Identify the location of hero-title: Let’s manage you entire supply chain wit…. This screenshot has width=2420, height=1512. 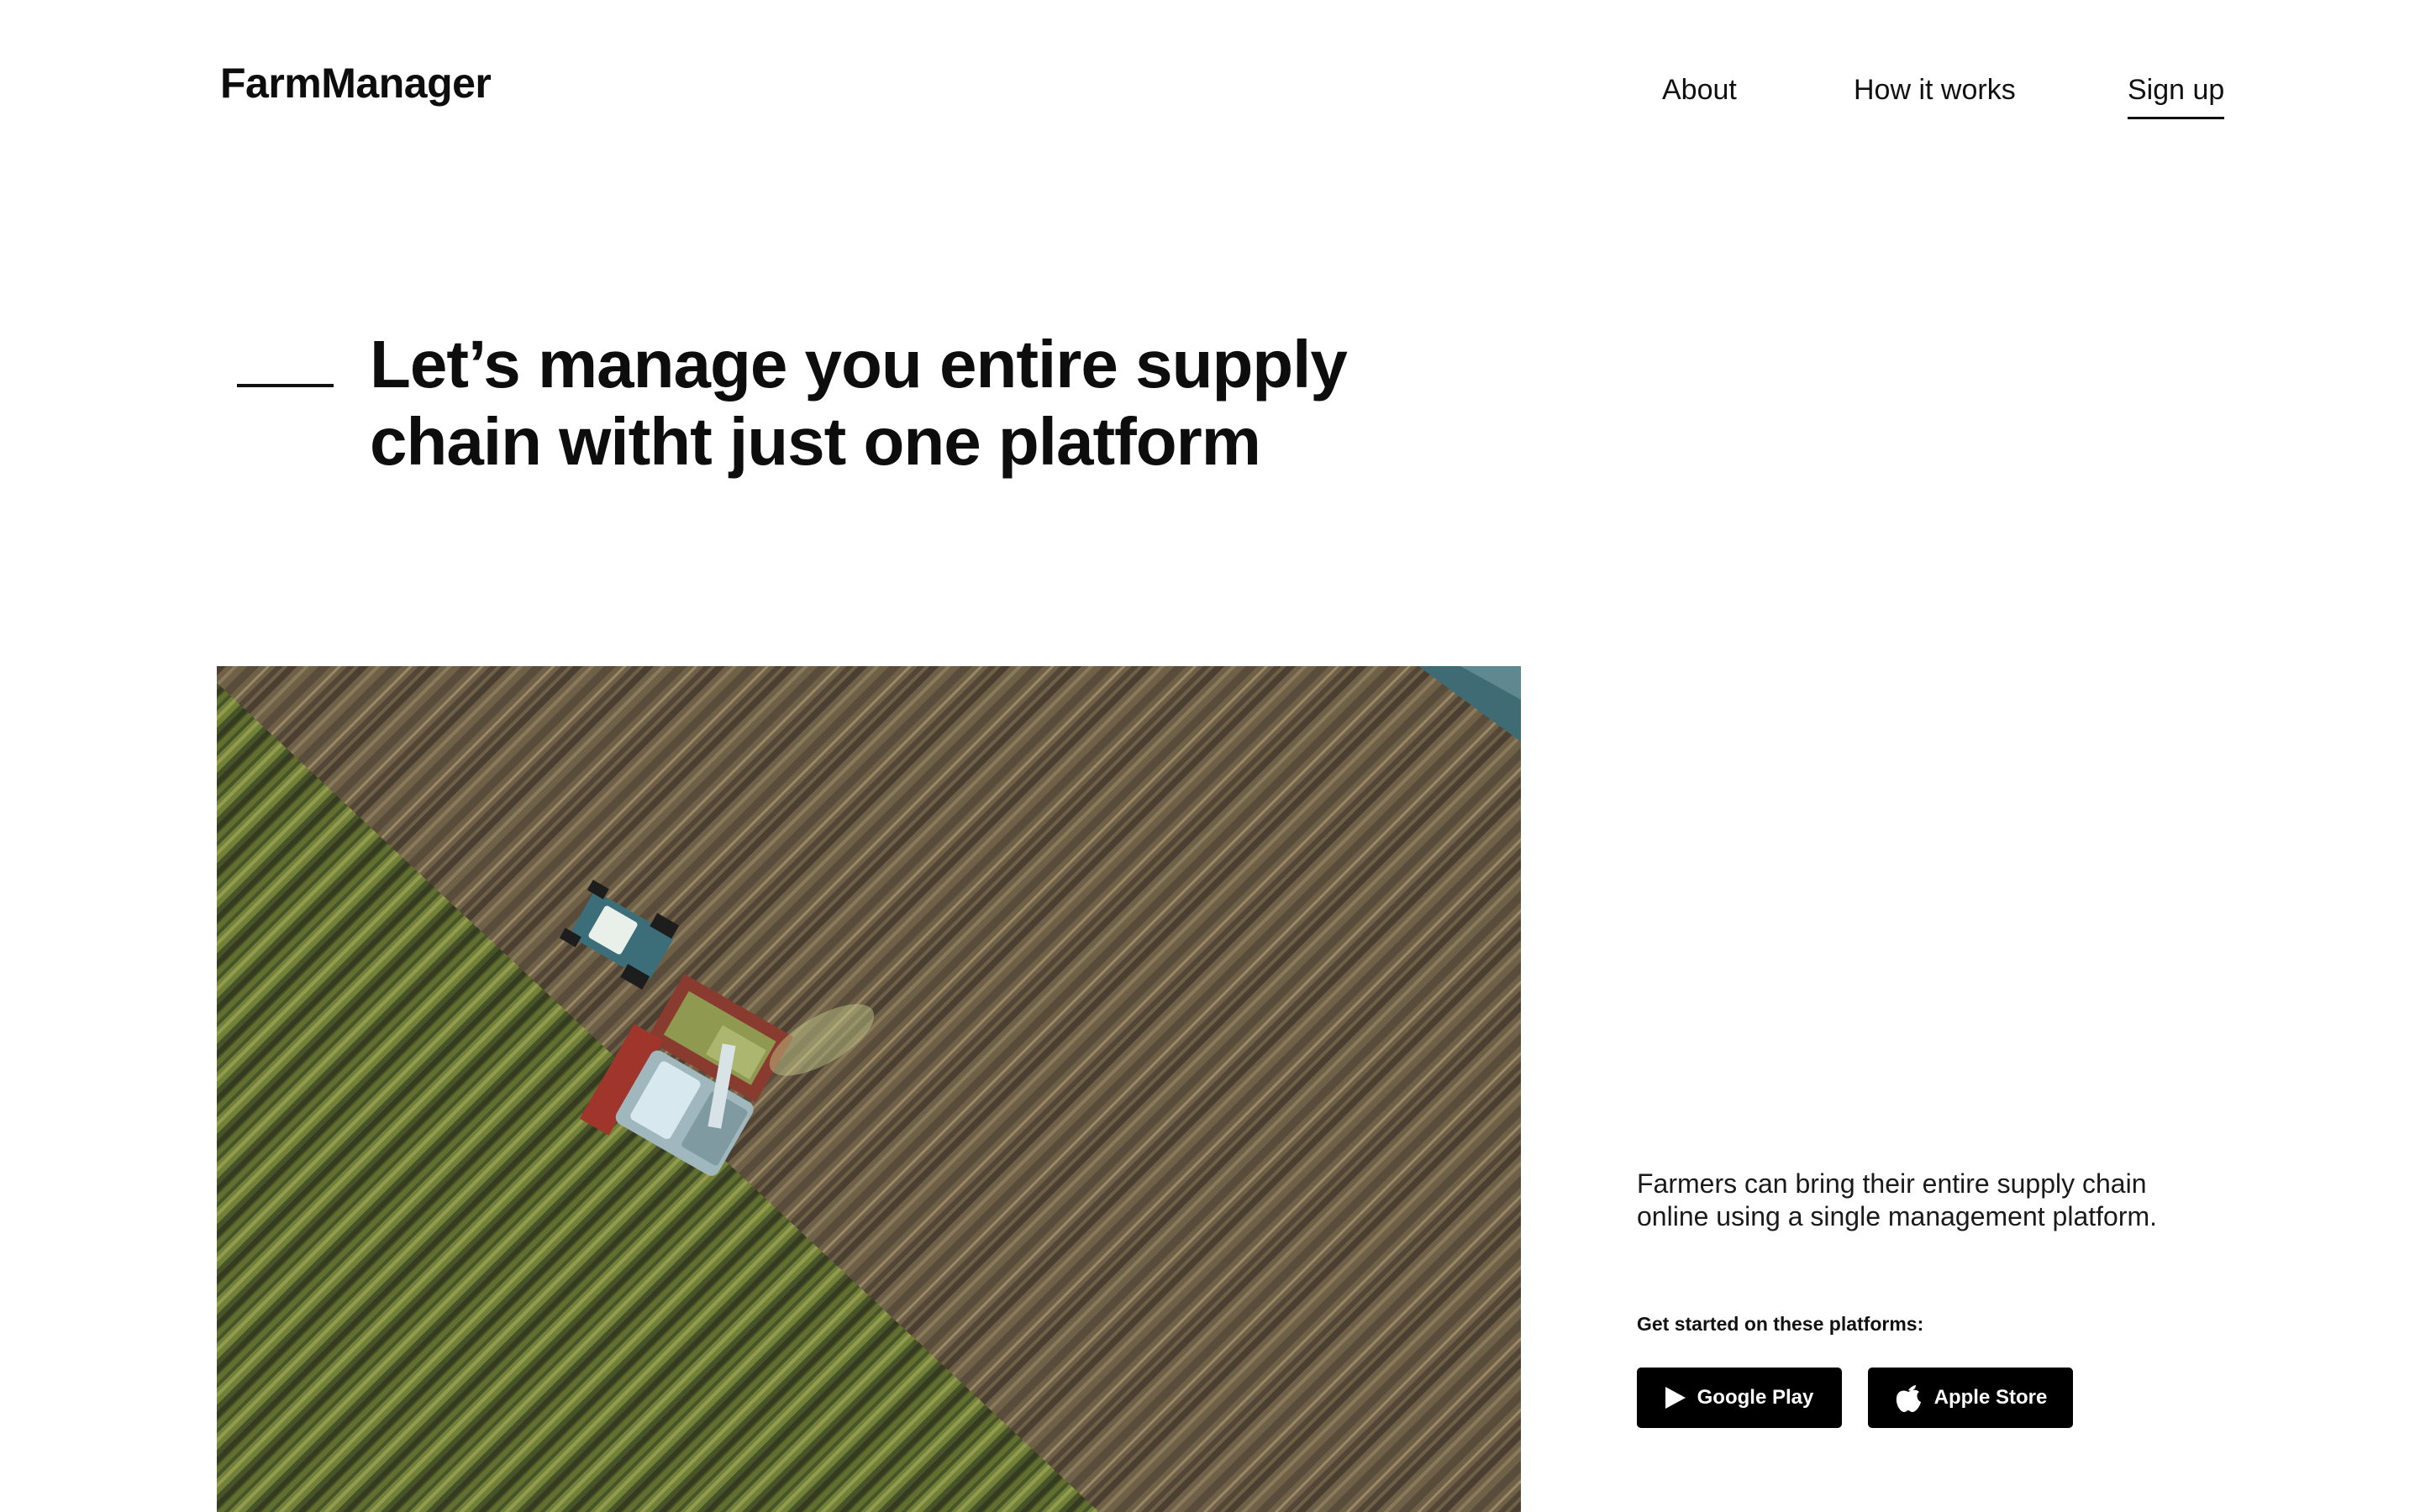
(874, 403).